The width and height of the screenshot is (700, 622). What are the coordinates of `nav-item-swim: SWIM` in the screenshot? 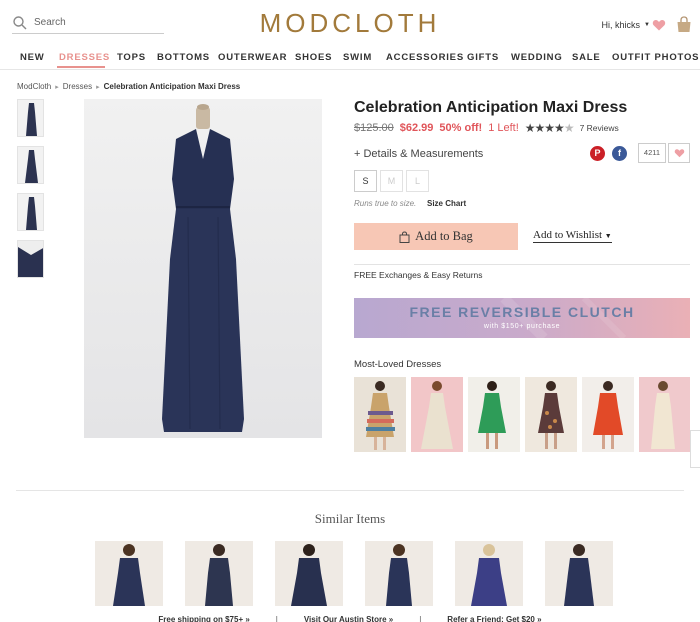 It's located at (357, 57).